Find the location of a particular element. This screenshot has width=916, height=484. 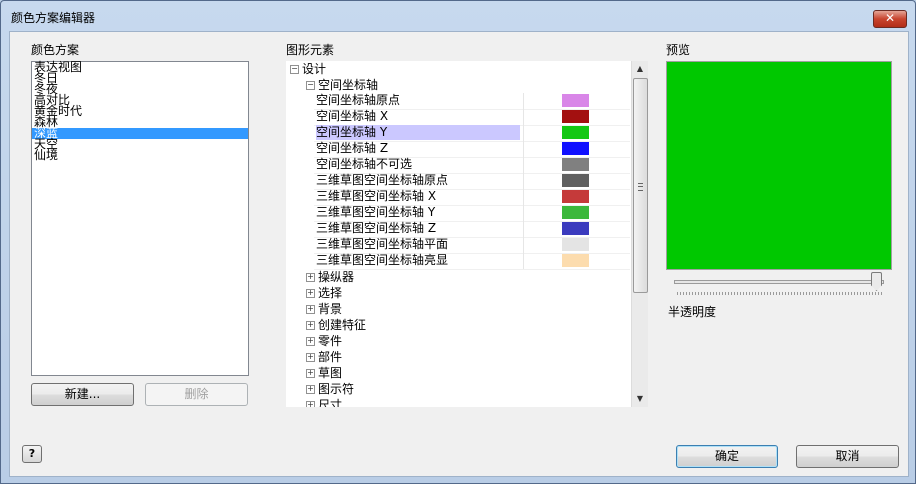

window-title: 颜色方案编辑器 is located at coordinates (53, 18).